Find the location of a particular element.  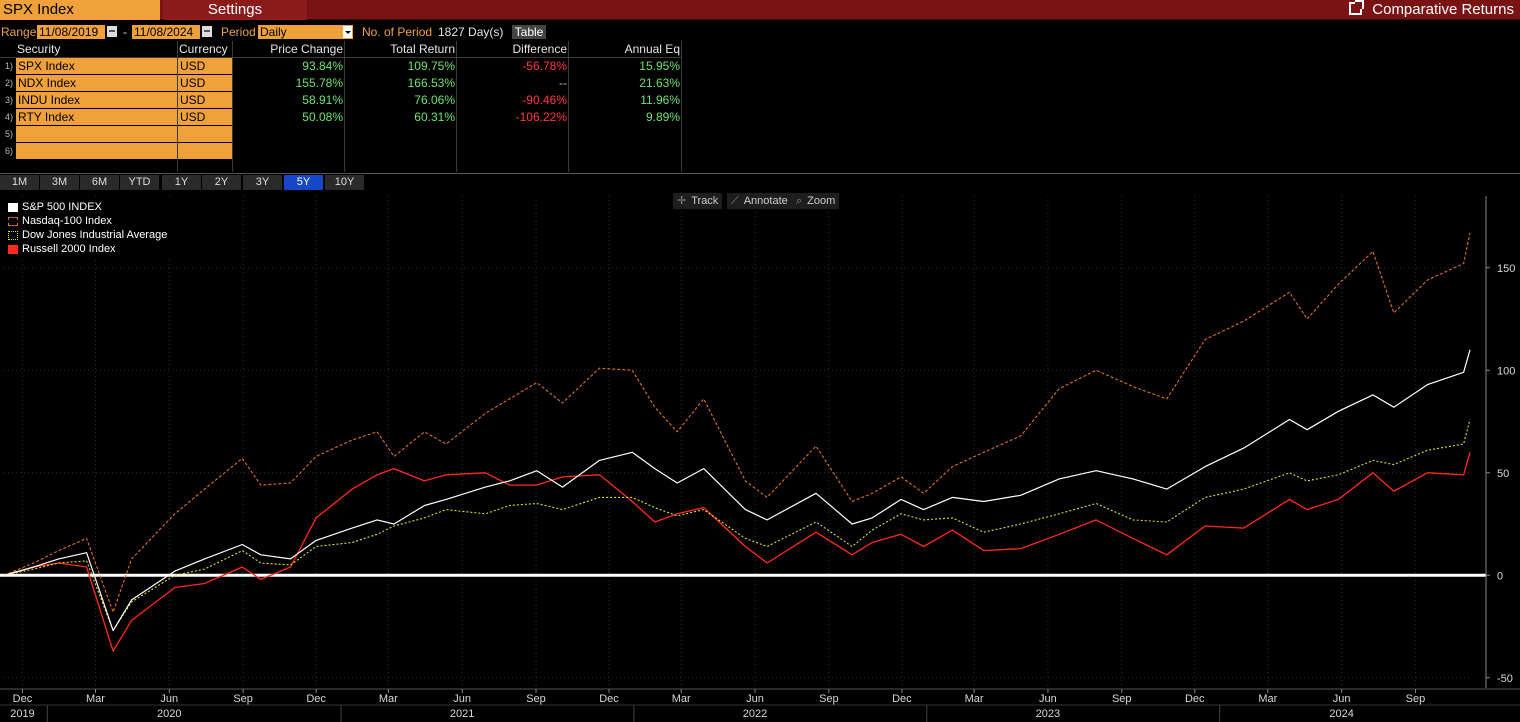

price-change-cell: 93.84% is located at coordinates (322, 66).